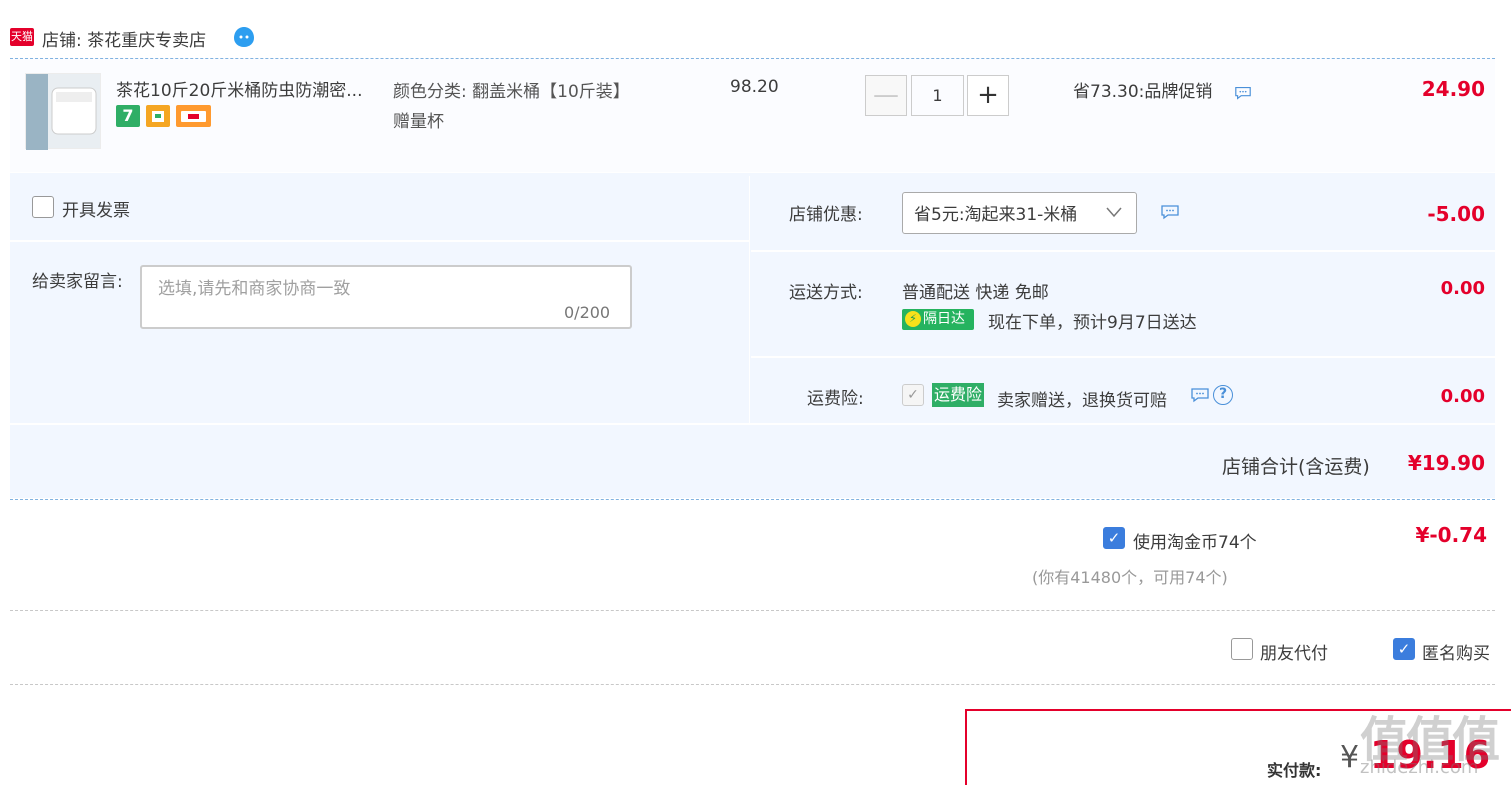 The width and height of the screenshot is (1511, 785). Describe the element at coordinates (1223, 395) in the screenshot. I see `help-question-icon: ?` at that location.